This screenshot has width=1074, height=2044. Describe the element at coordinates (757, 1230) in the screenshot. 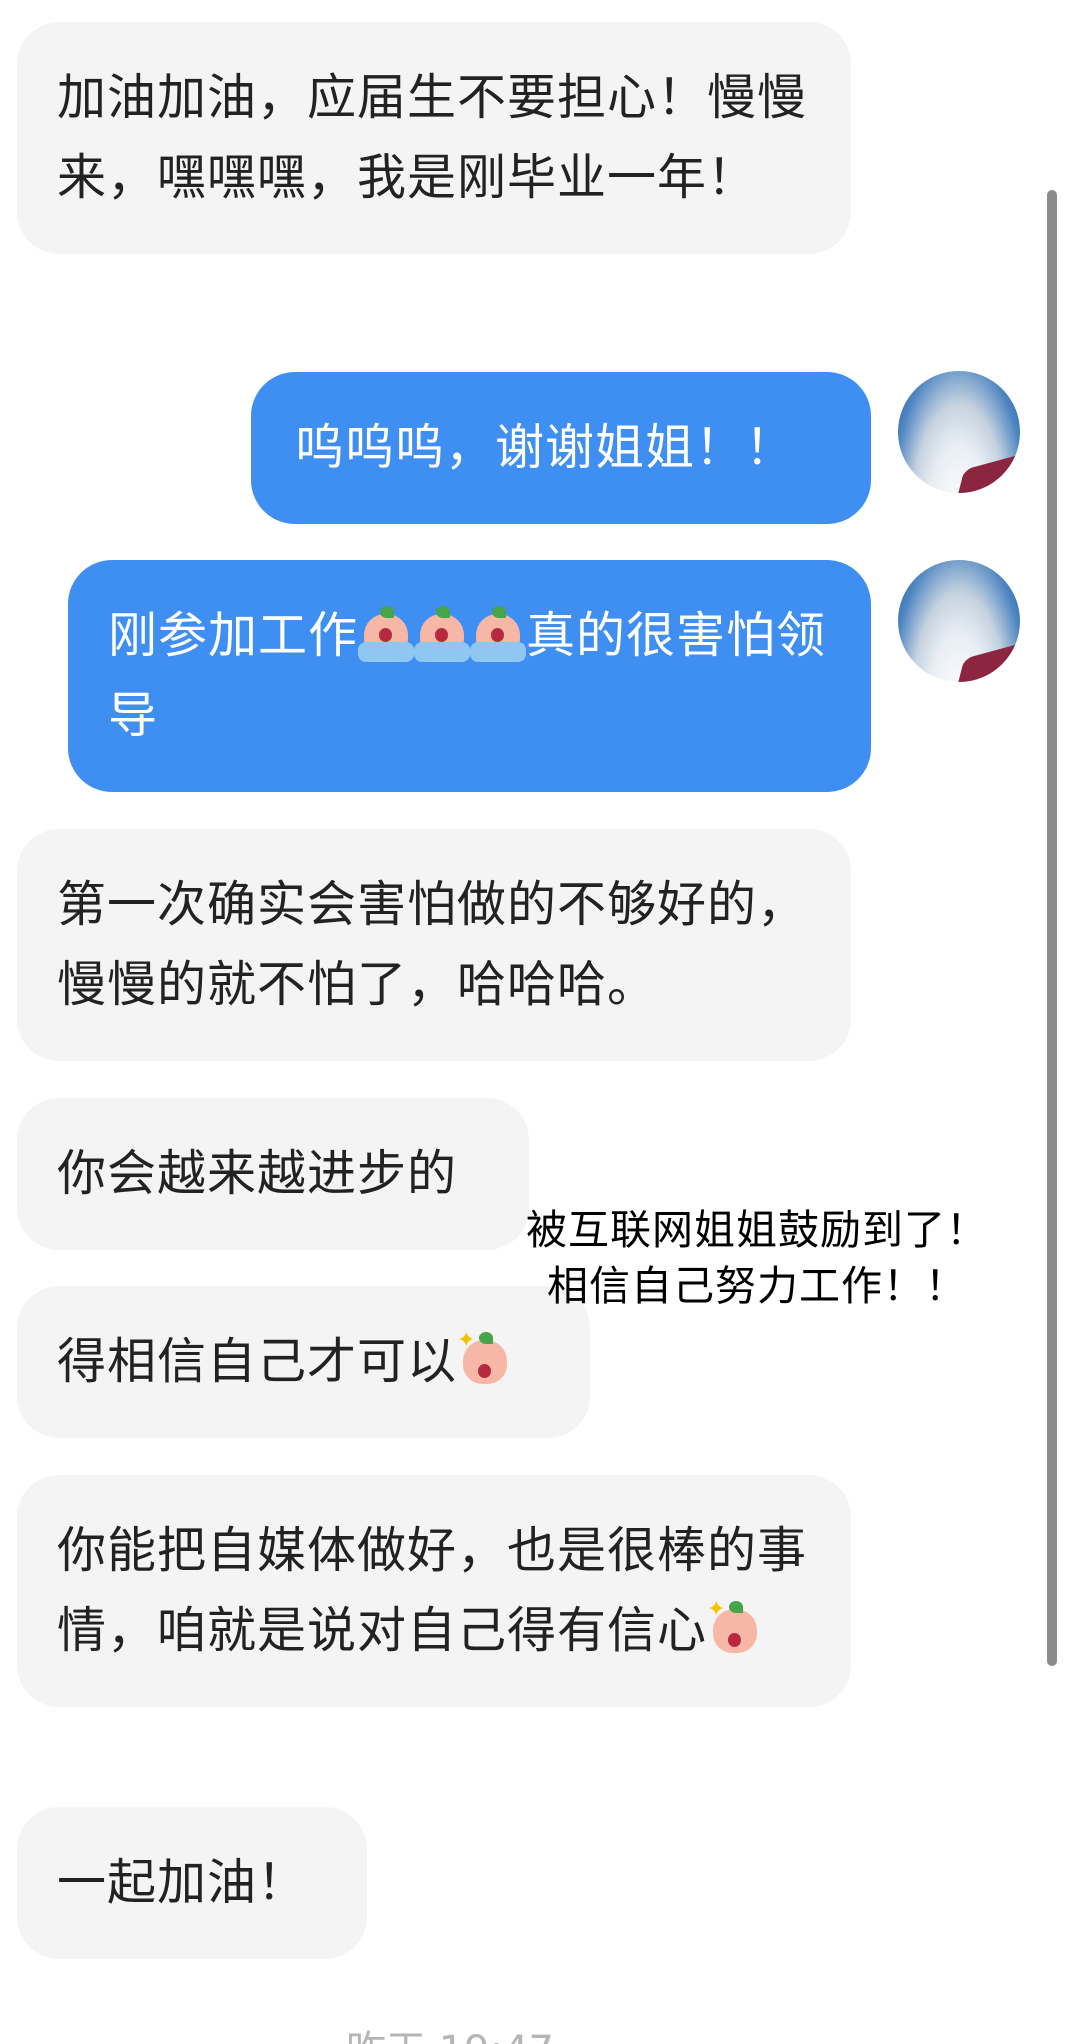

I see `overlay-caption-line-1: 被互联网姐姐鼓励到了！` at that location.